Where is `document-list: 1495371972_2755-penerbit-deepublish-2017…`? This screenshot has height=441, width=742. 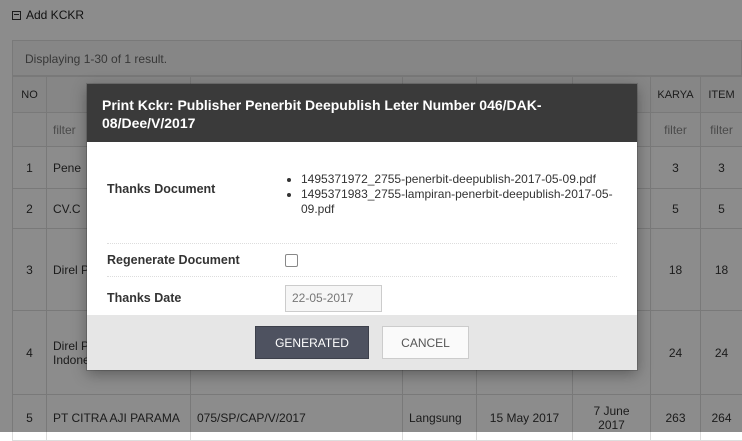
document-list: 1495371972_2755-penerbit-deepublish-2017… is located at coordinates (451, 194).